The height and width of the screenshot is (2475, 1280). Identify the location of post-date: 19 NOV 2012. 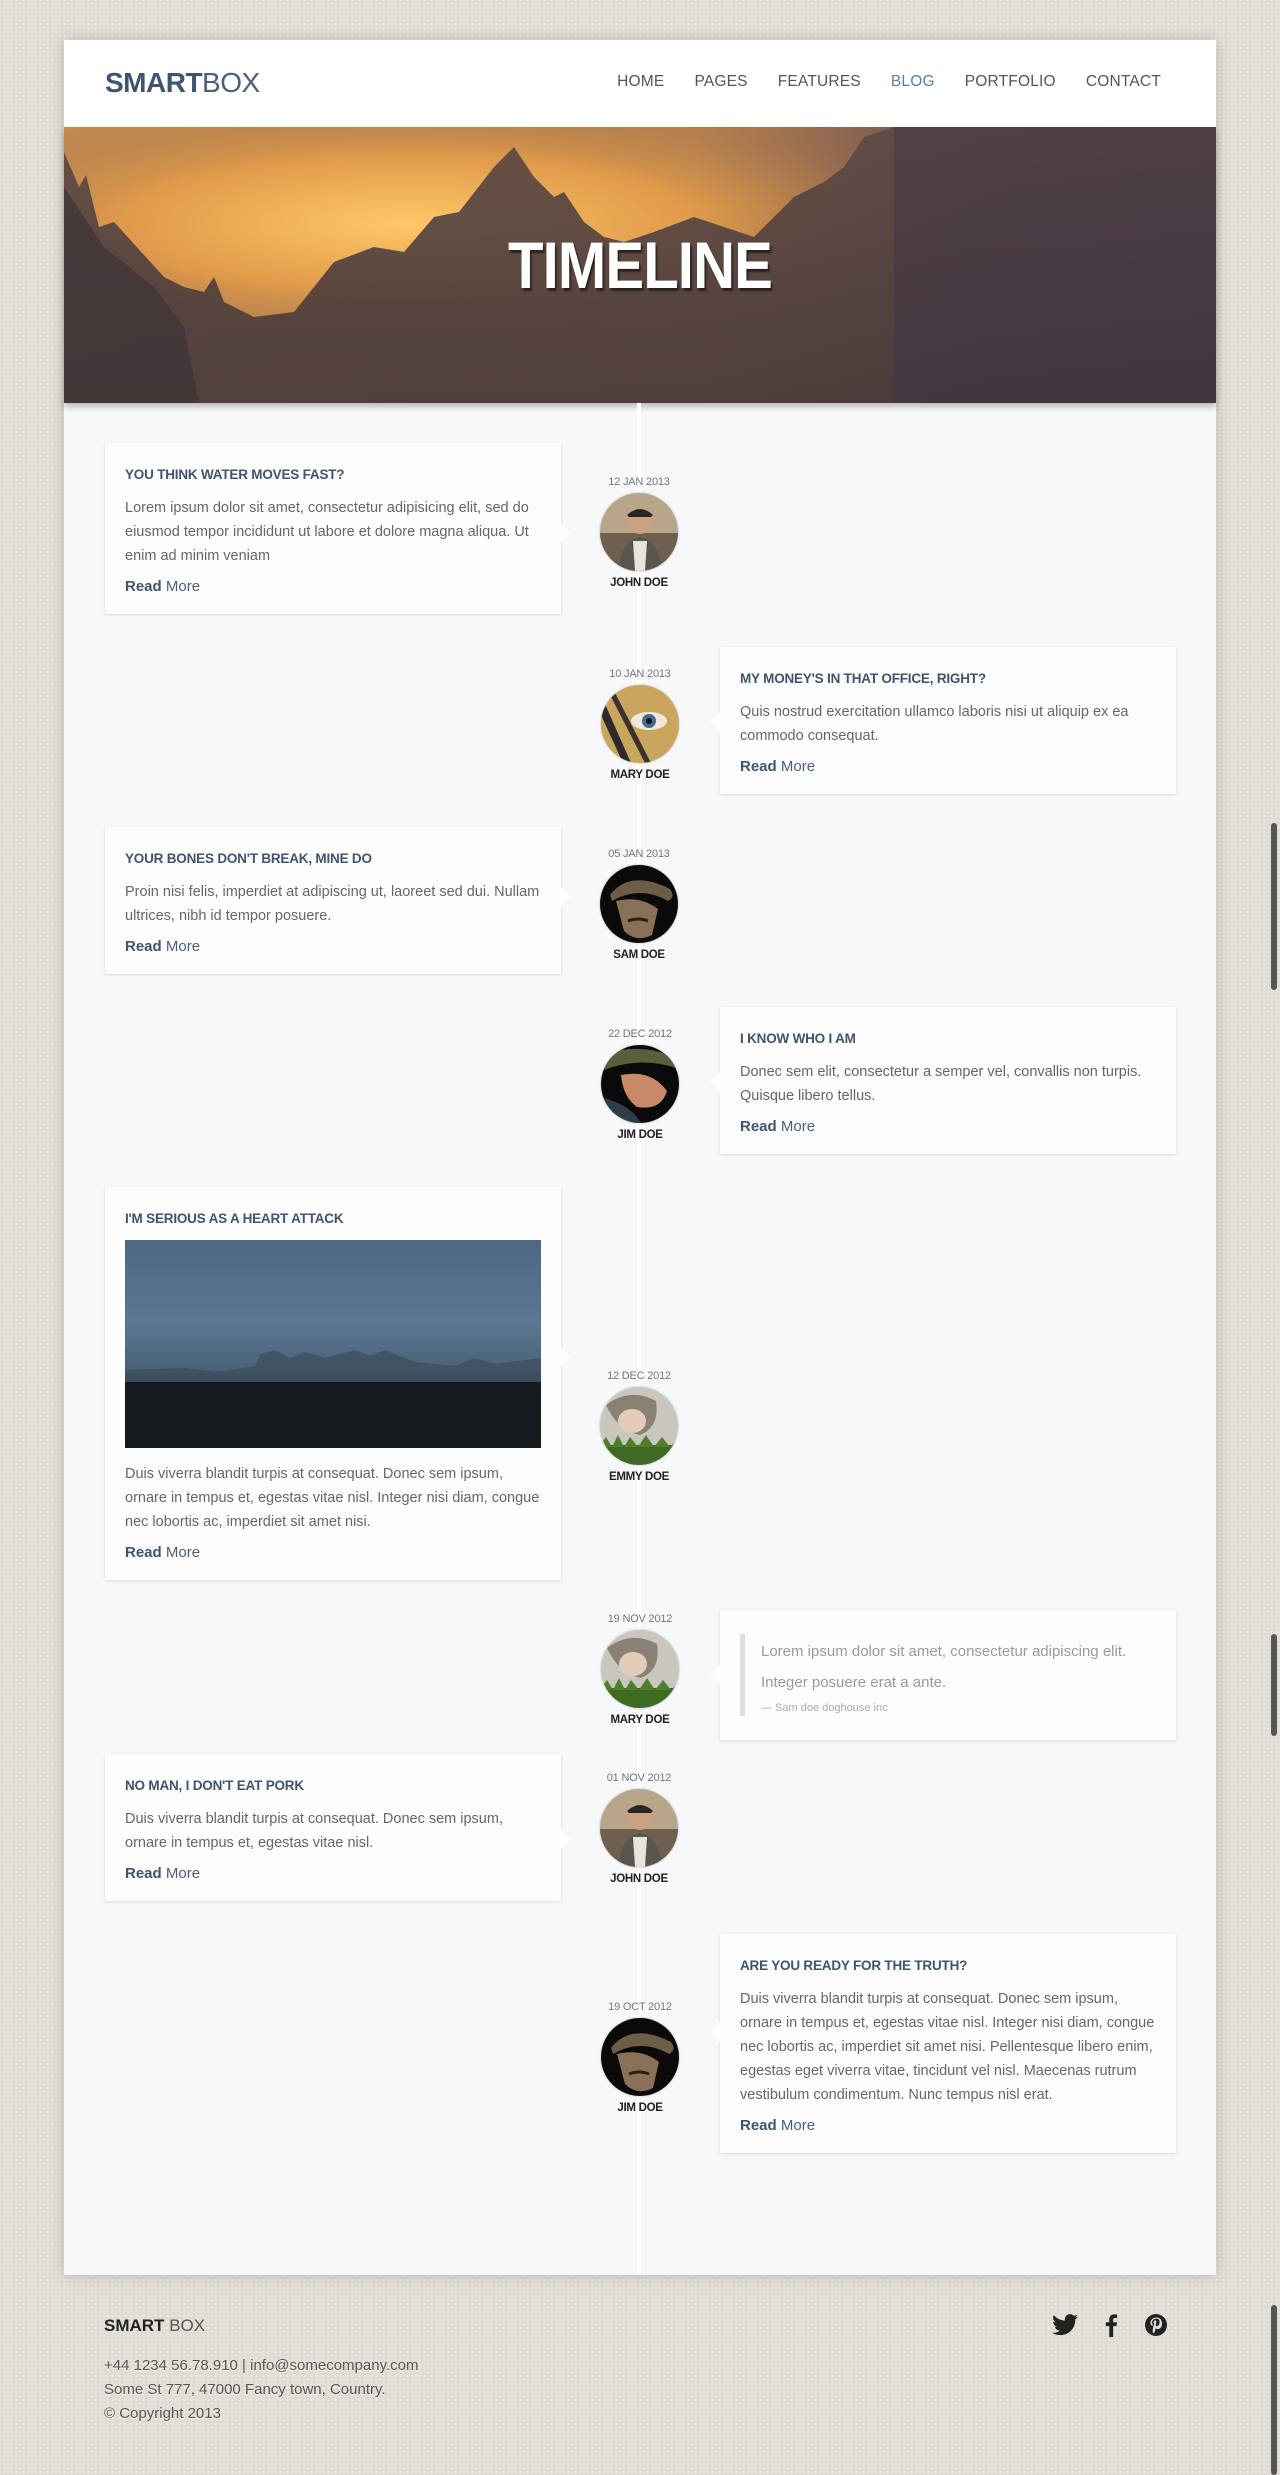
(640, 1619).